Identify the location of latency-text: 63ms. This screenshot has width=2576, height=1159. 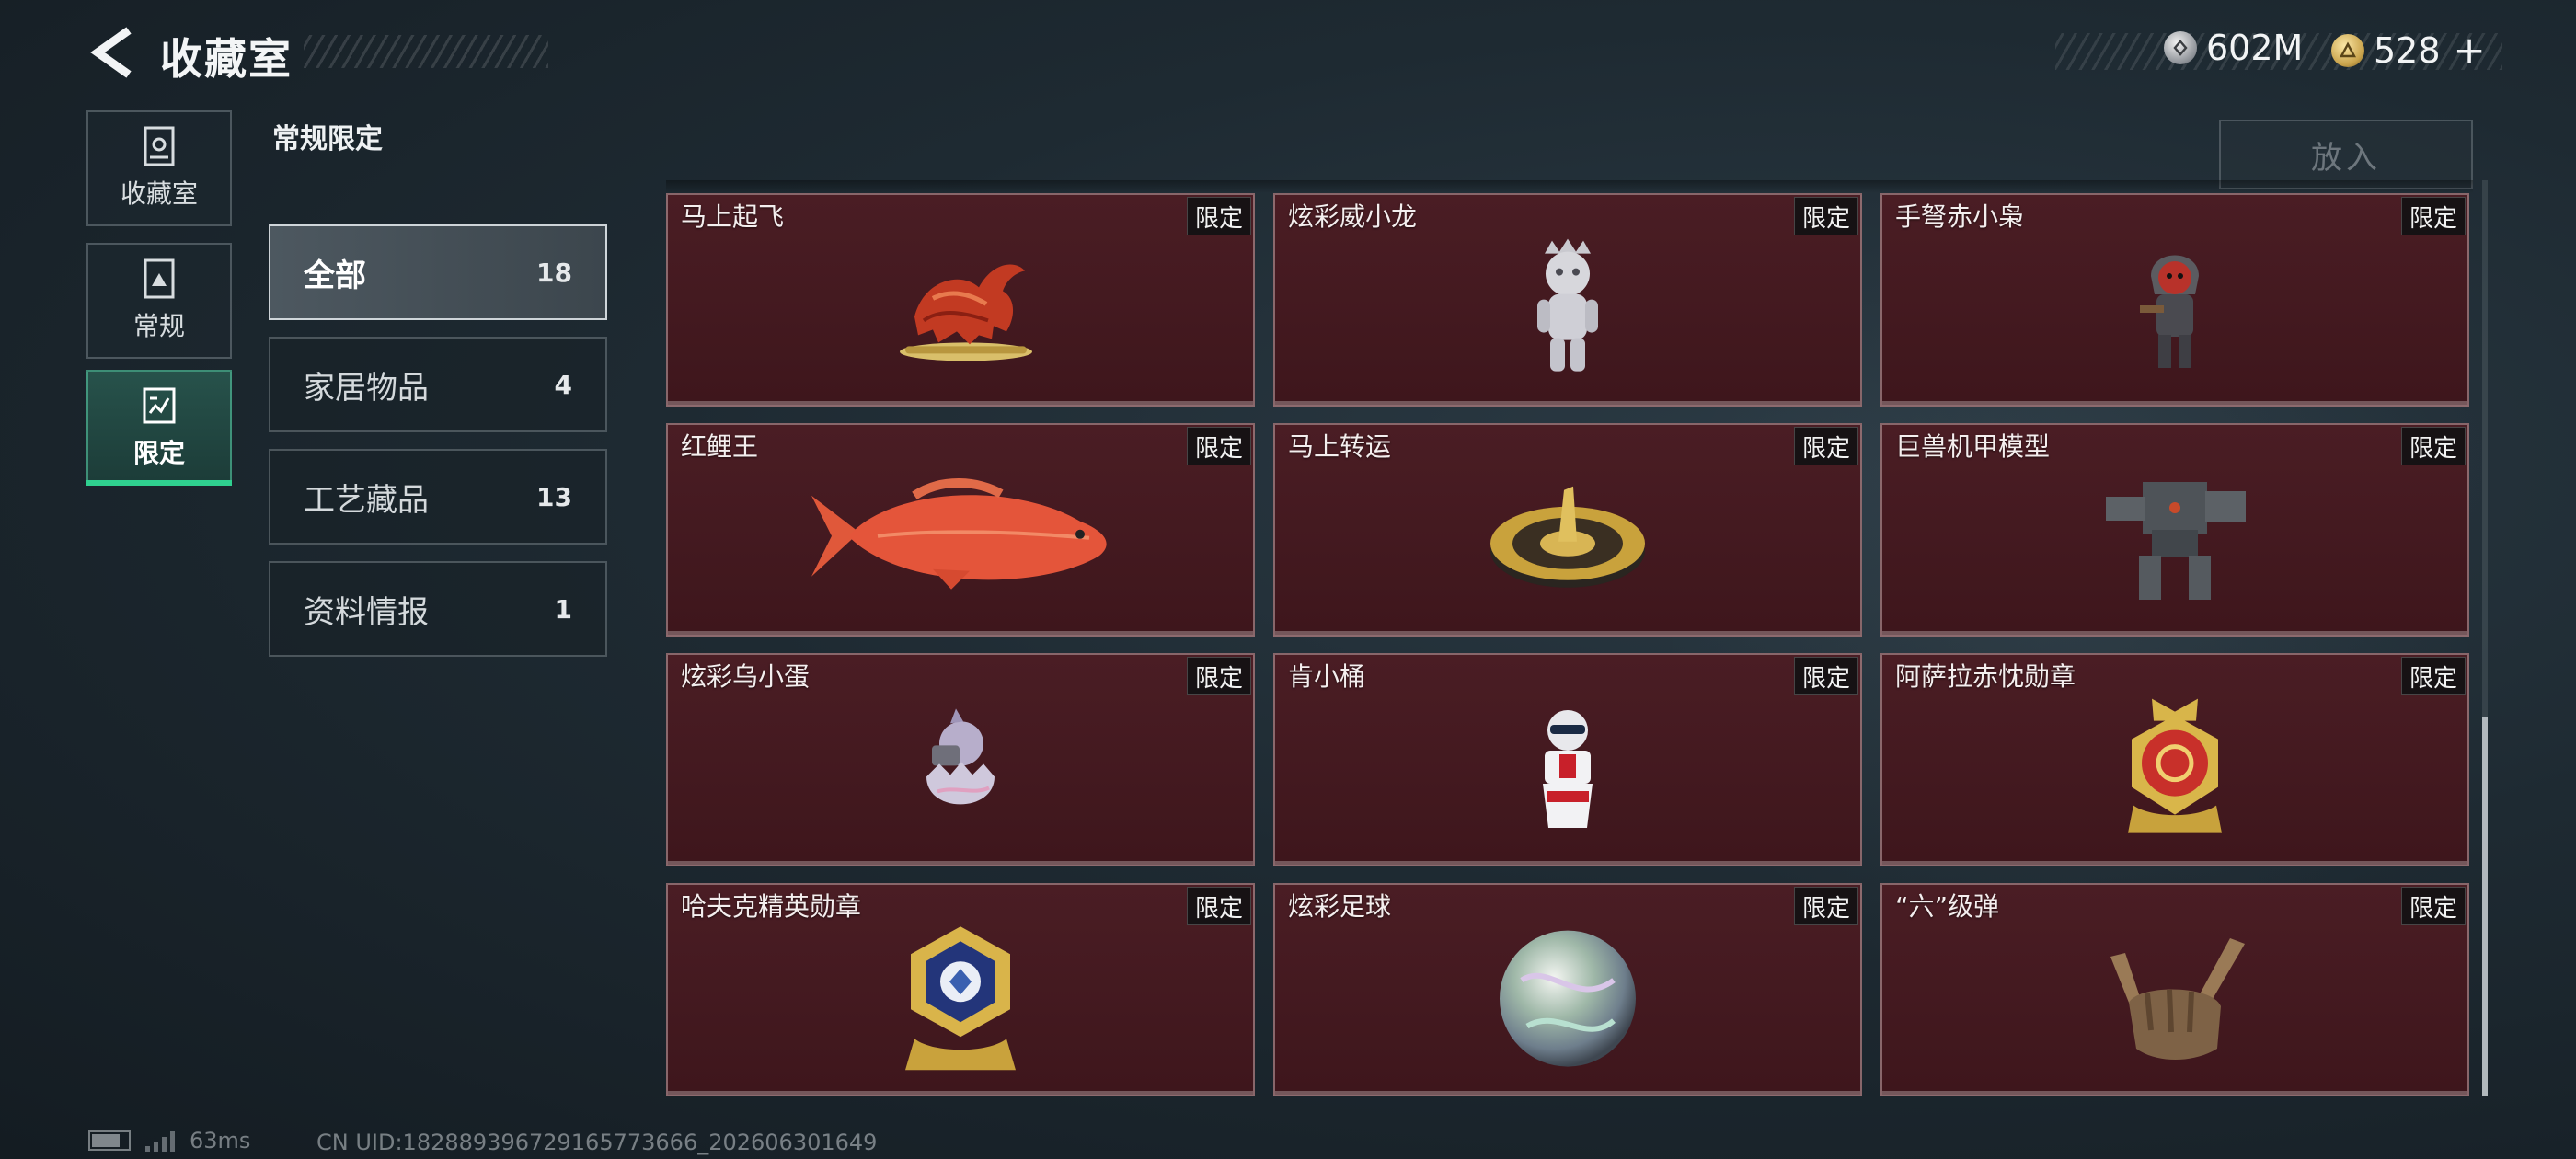
(220, 1140).